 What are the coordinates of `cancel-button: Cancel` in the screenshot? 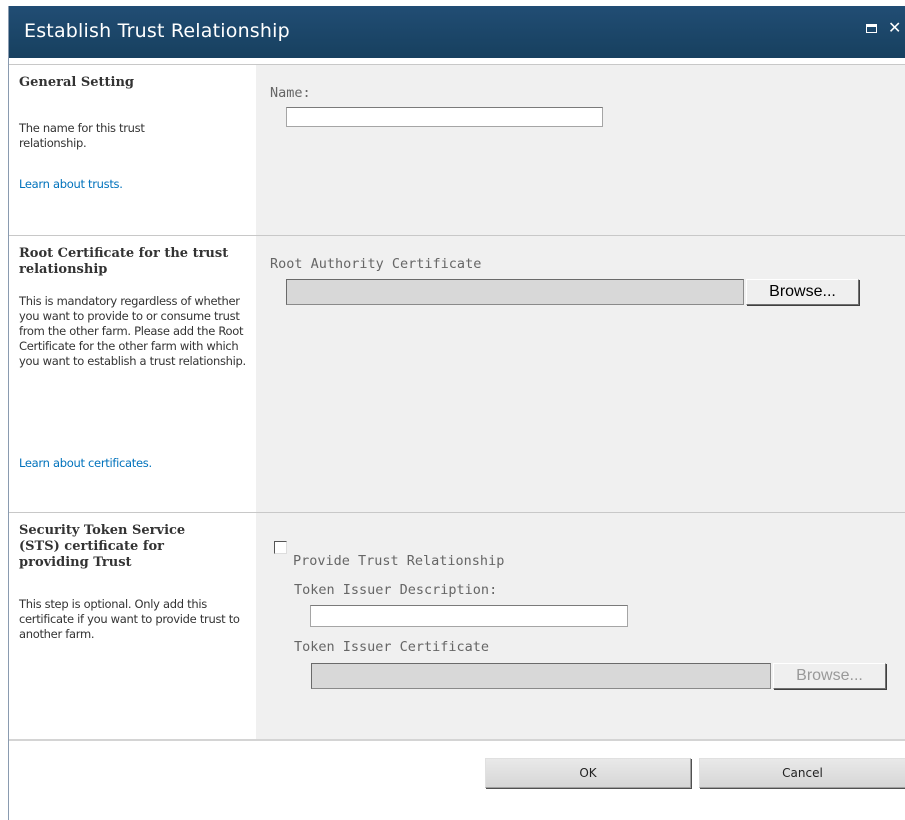 It's located at (802, 773).